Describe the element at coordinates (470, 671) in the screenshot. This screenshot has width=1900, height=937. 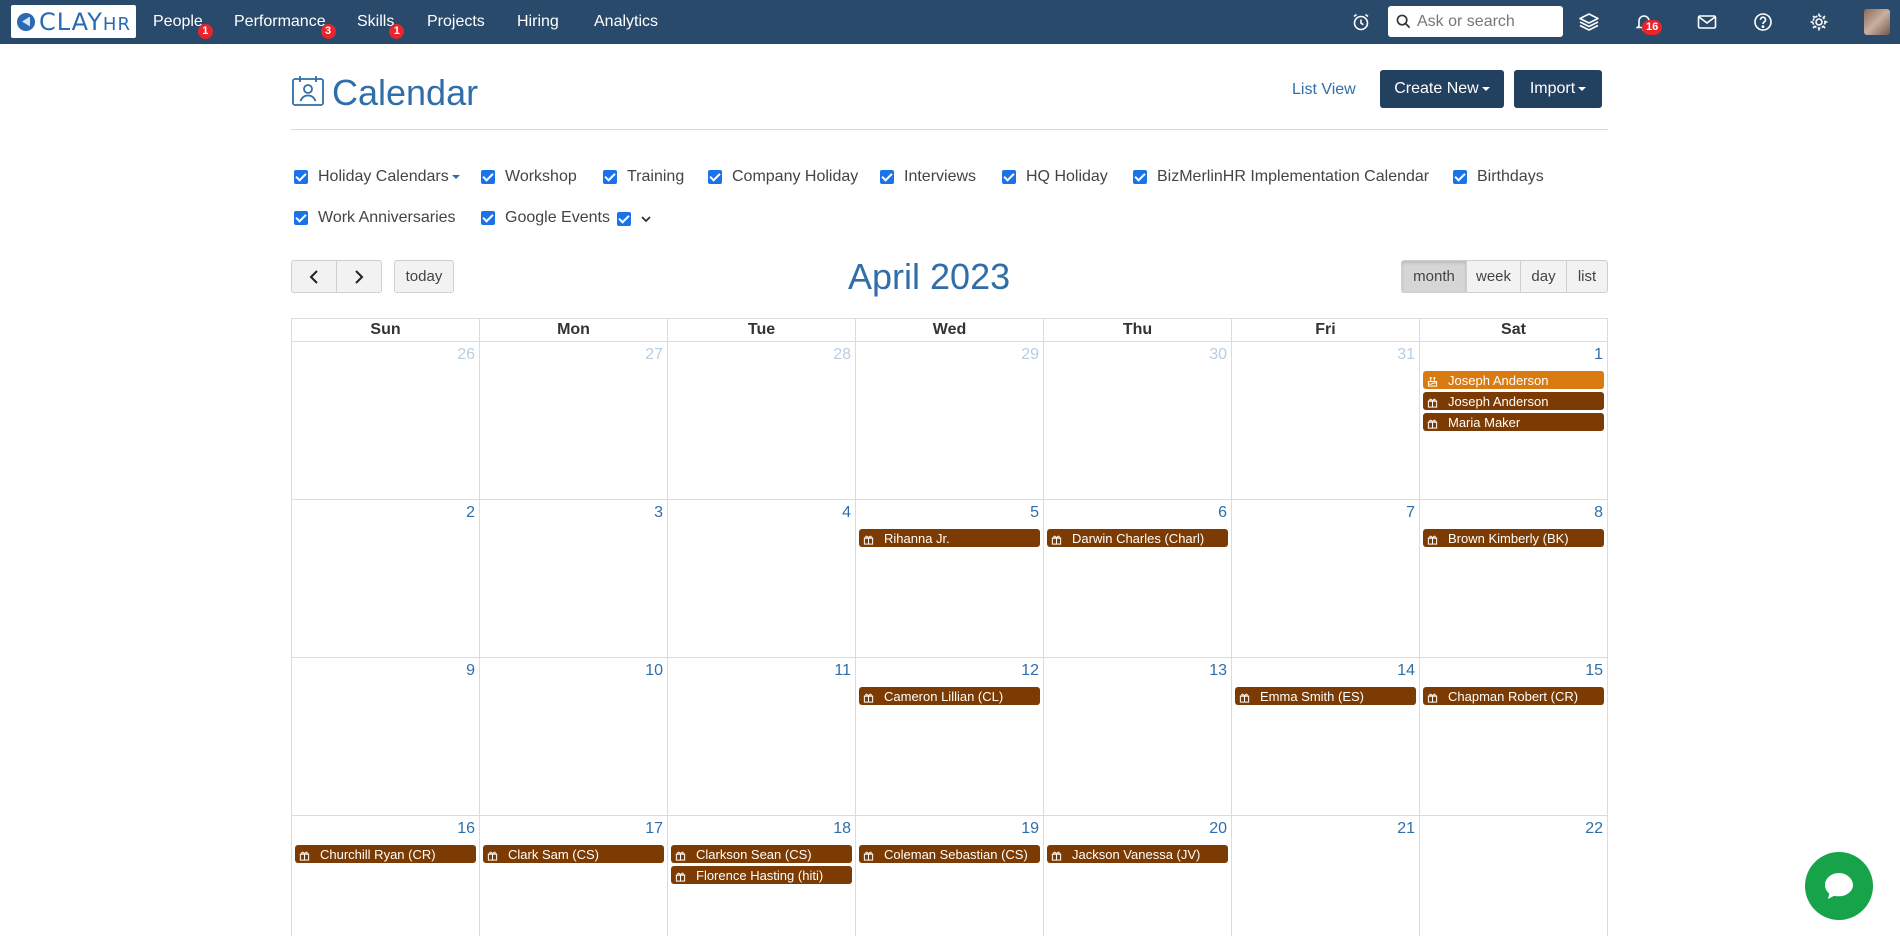
I see `day-number: 9` at that location.